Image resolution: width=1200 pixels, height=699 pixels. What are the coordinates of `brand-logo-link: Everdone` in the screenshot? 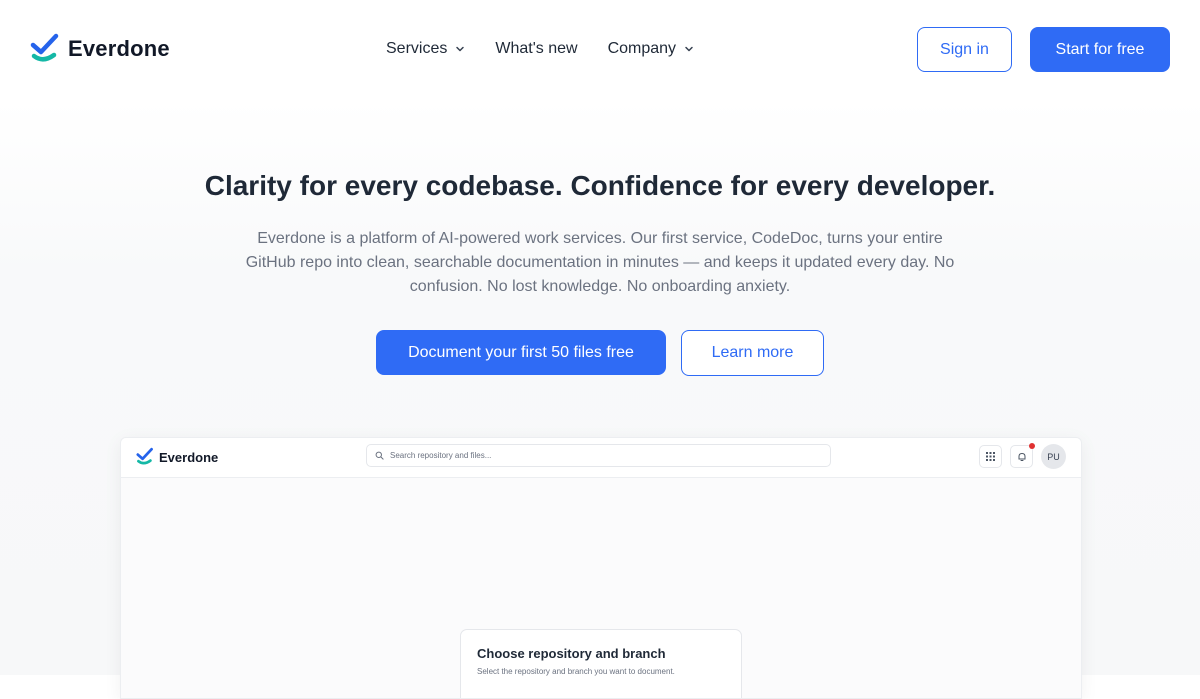 It's located at (100, 49).